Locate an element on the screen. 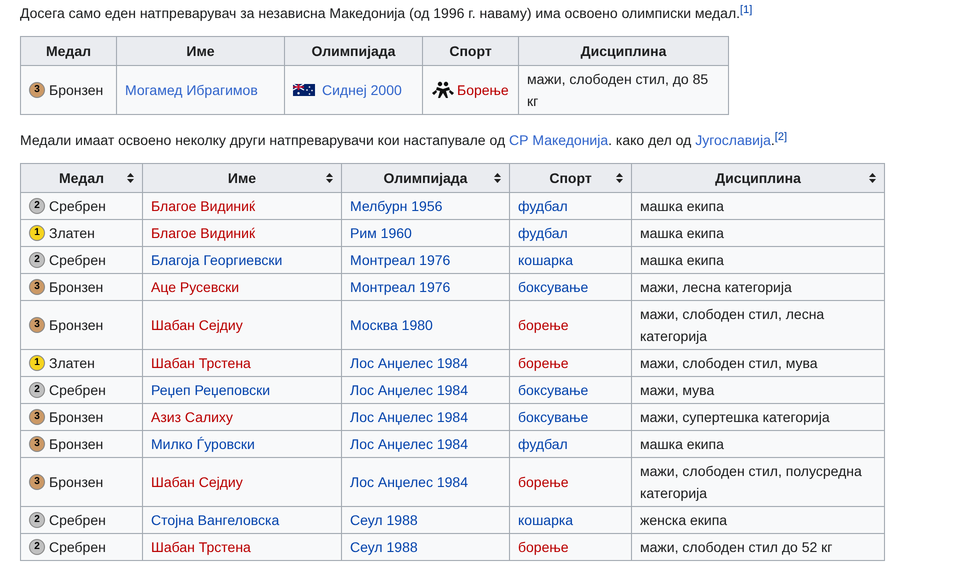  inline-link: Југославија is located at coordinates (733, 140).